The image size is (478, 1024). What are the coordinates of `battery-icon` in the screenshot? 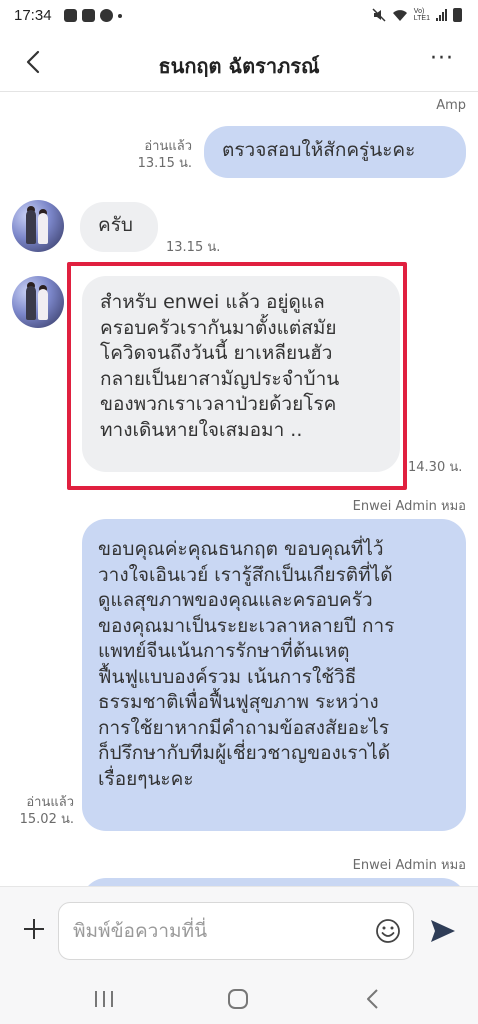 It's located at (457, 15).